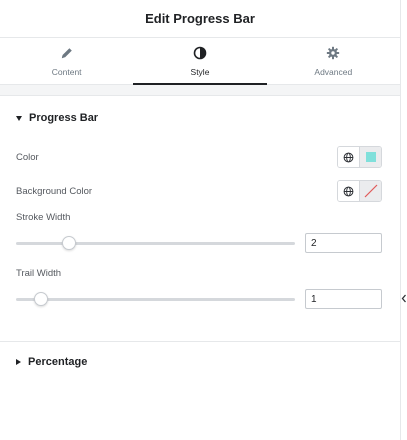 The image size is (407, 440). I want to click on stroke-width-label: Stroke Width, so click(43, 217).